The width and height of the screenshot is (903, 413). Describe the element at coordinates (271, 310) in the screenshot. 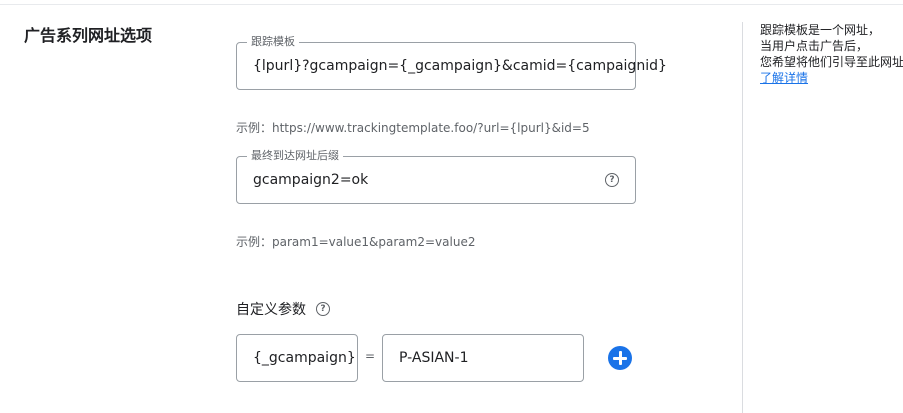

I see `custom-params-label: 自定义参数` at that location.